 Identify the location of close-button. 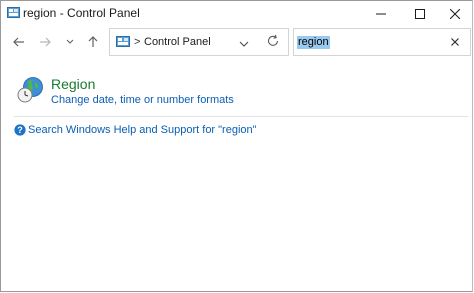
(454, 14).